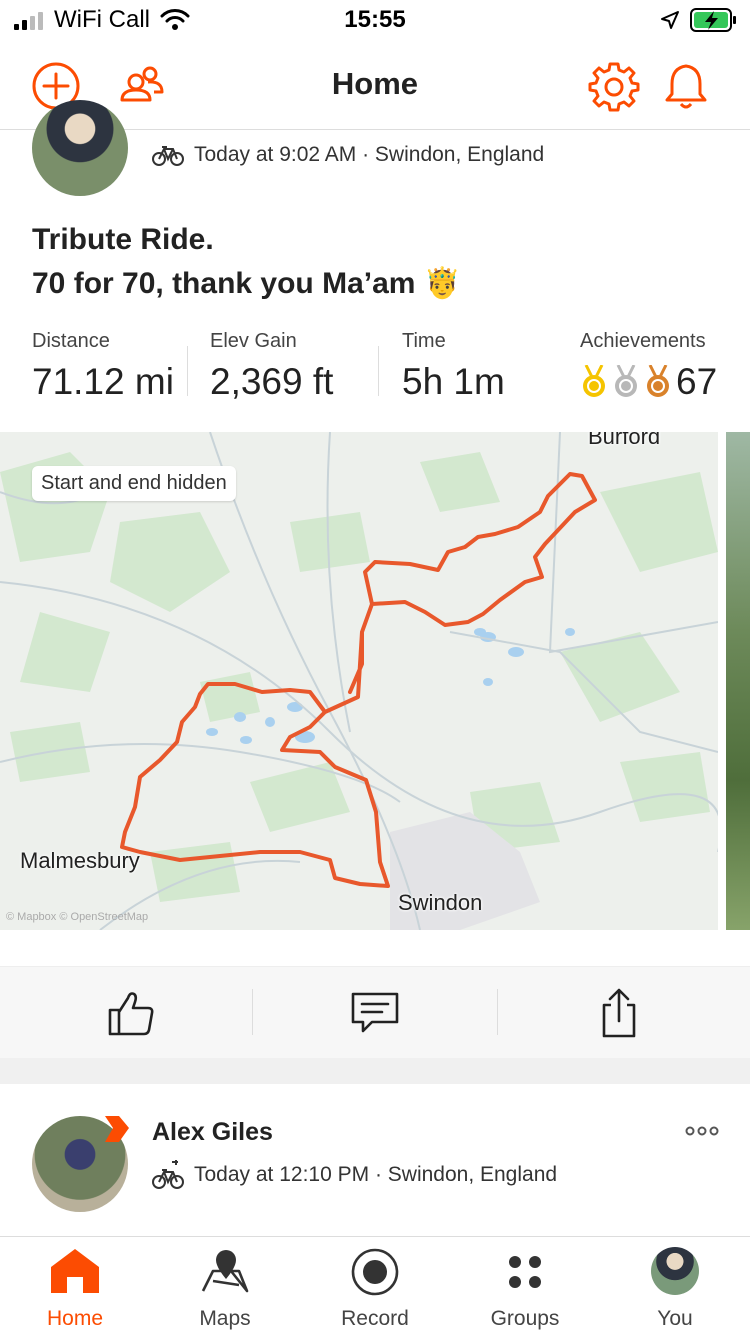  Describe the element at coordinates (376, 1174) in the screenshot. I see `activity-time-location: Today at 12:10 PM · Swindon, England` at that location.